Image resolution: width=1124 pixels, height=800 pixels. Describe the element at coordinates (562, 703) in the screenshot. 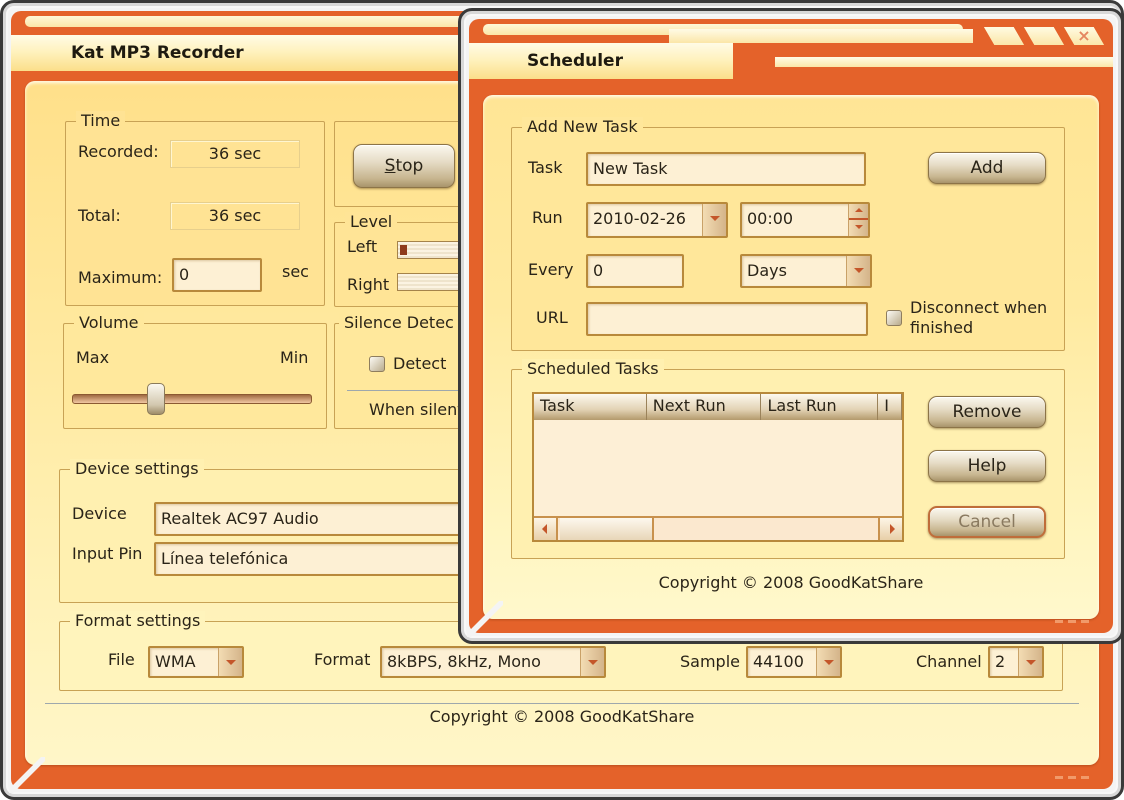

I see `footer-divider` at that location.